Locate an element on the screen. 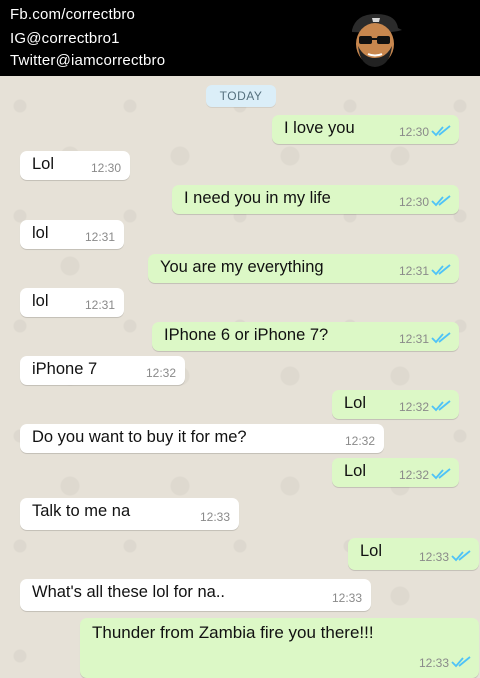 Image resolution: width=480 pixels, height=678 pixels. message-bubble-incoming: Do you want to buy it for me? 12:32 is located at coordinates (202, 438).